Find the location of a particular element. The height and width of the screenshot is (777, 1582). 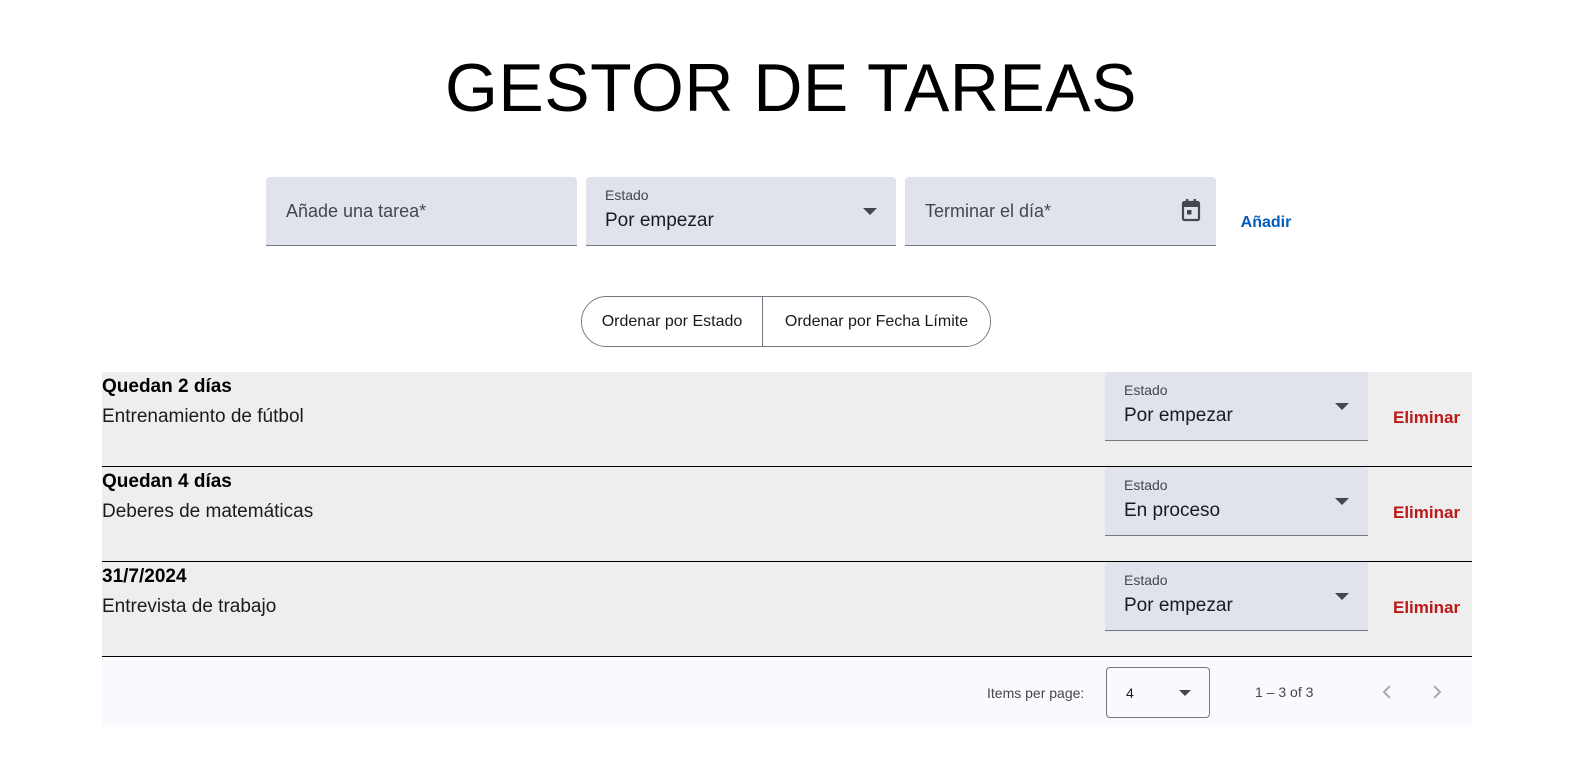

items-per-page-select: 4 is located at coordinates (1158, 692).